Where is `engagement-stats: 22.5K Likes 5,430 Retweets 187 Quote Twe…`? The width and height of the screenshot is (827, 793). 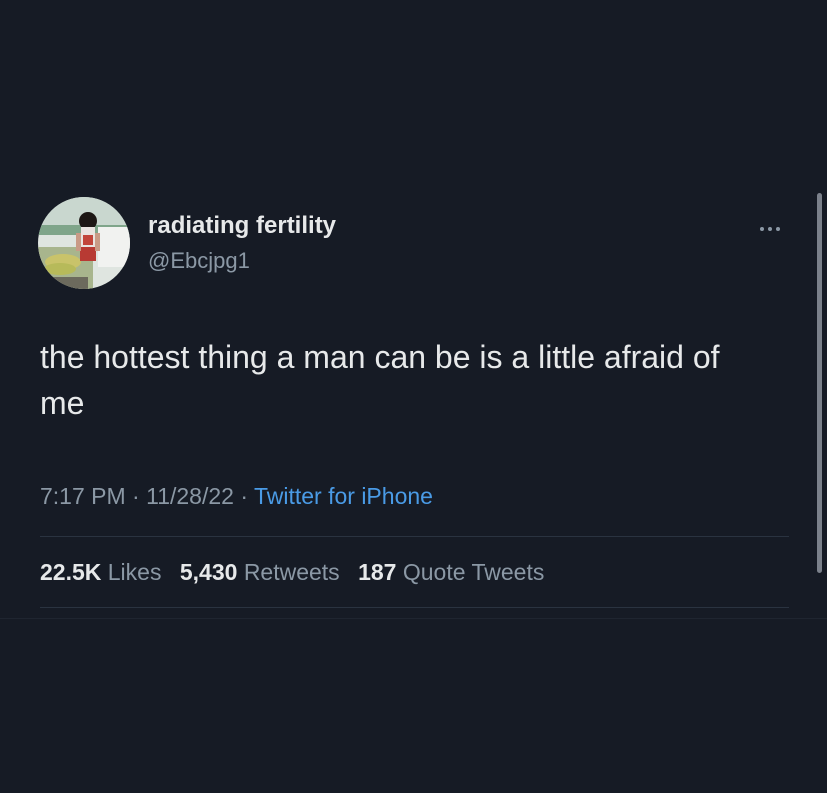
engagement-stats: 22.5K Likes 5,430 Retweets 187 Quote Twe… is located at coordinates (298, 572).